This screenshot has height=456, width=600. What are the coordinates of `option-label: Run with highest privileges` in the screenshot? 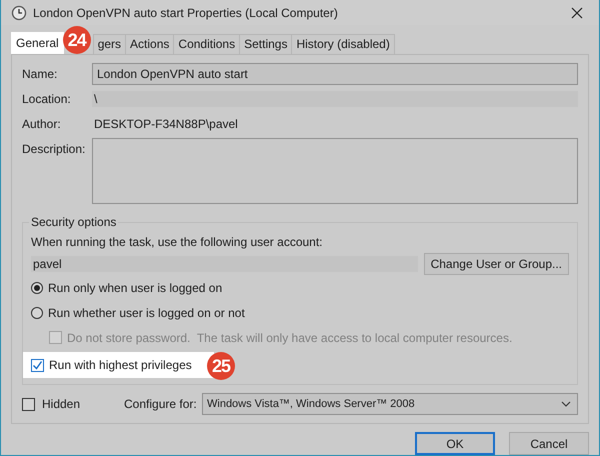 It's located at (120, 365).